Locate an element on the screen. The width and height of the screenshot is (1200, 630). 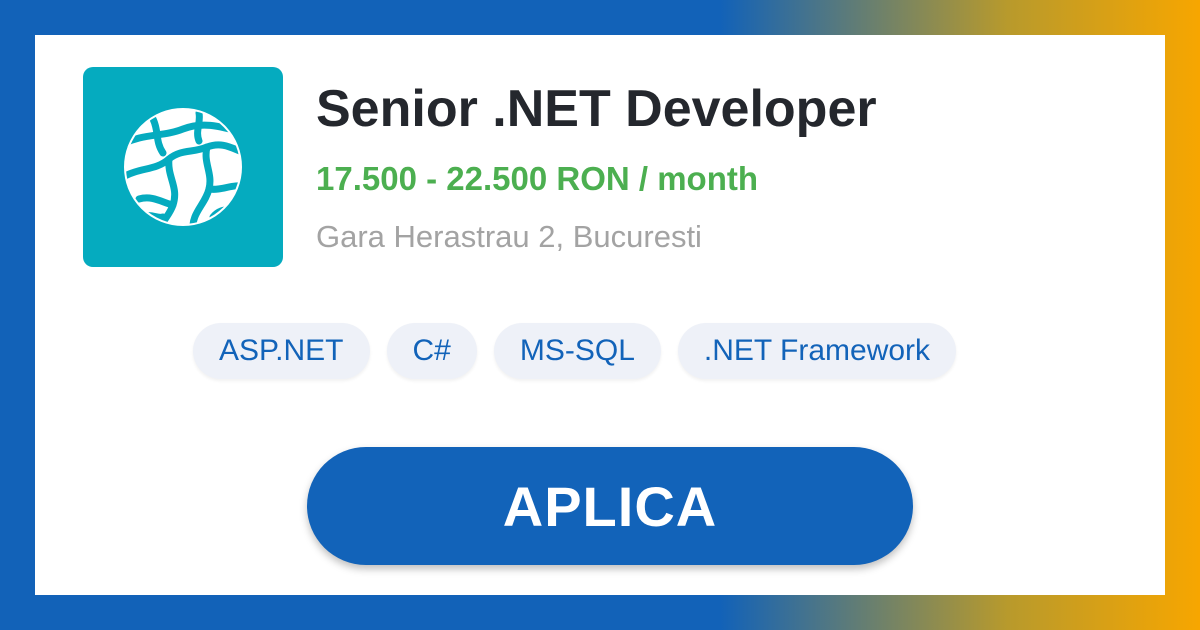
company-logo is located at coordinates (183, 167).